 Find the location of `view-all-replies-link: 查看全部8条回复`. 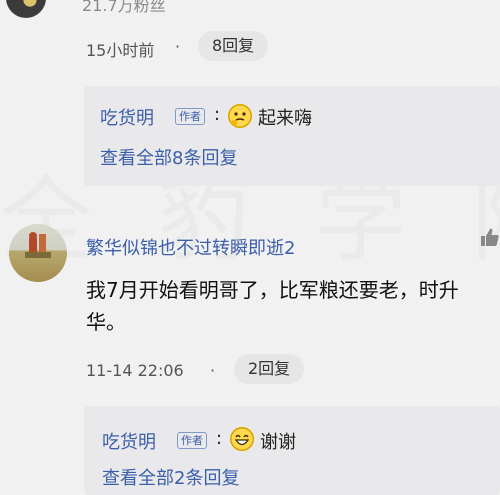

view-all-replies-link: 查看全部8条回复 is located at coordinates (168, 157).